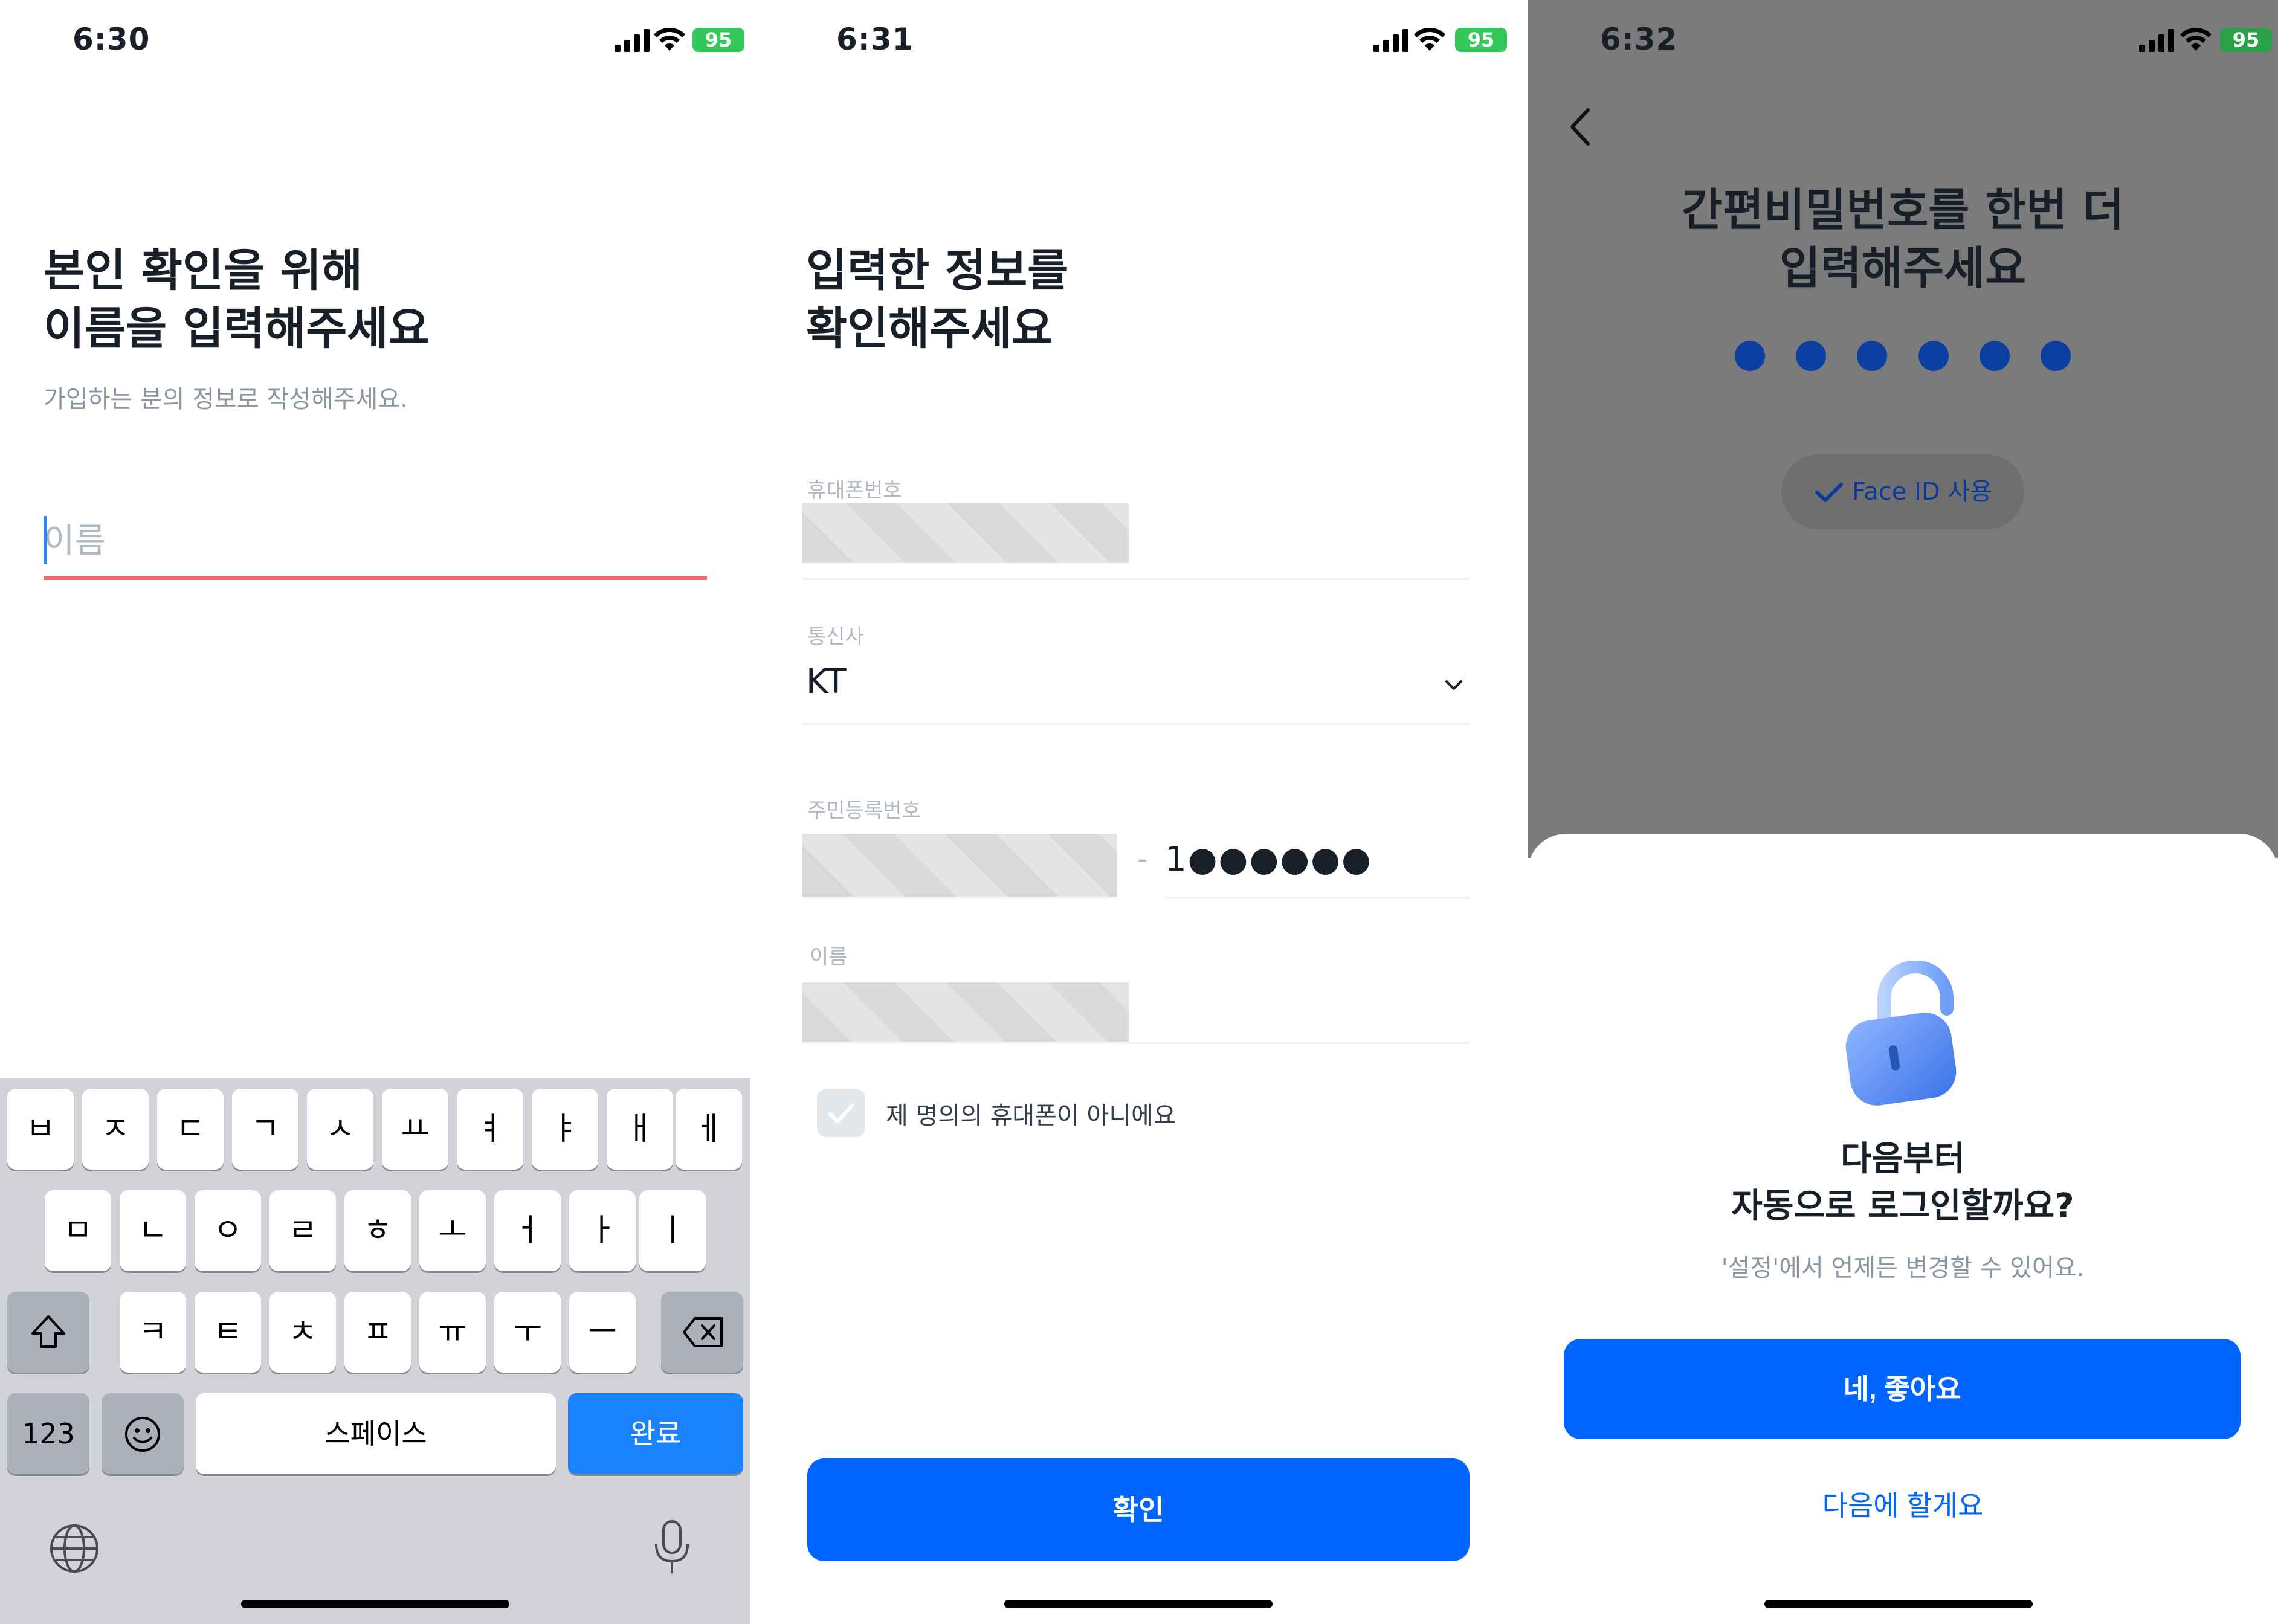  What do you see at coordinates (143, 1433) in the screenshot?
I see `emoji-key` at bounding box center [143, 1433].